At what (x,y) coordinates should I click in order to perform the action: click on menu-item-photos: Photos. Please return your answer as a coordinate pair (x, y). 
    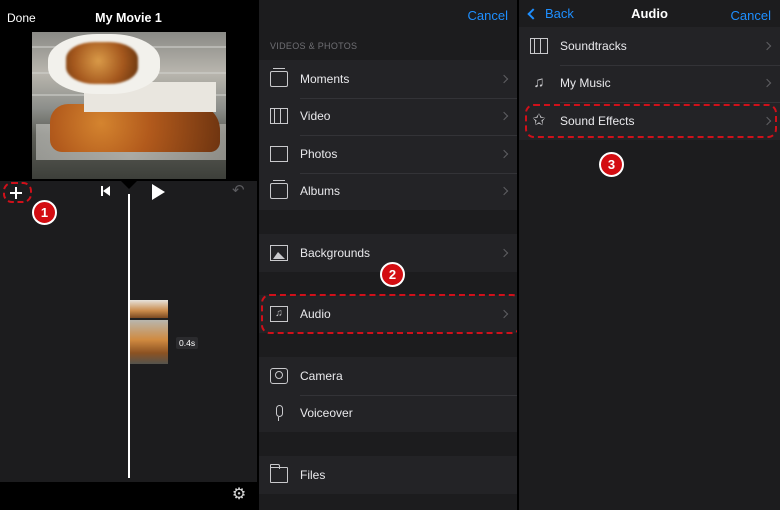
    Looking at the image, I should click on (388, 154).